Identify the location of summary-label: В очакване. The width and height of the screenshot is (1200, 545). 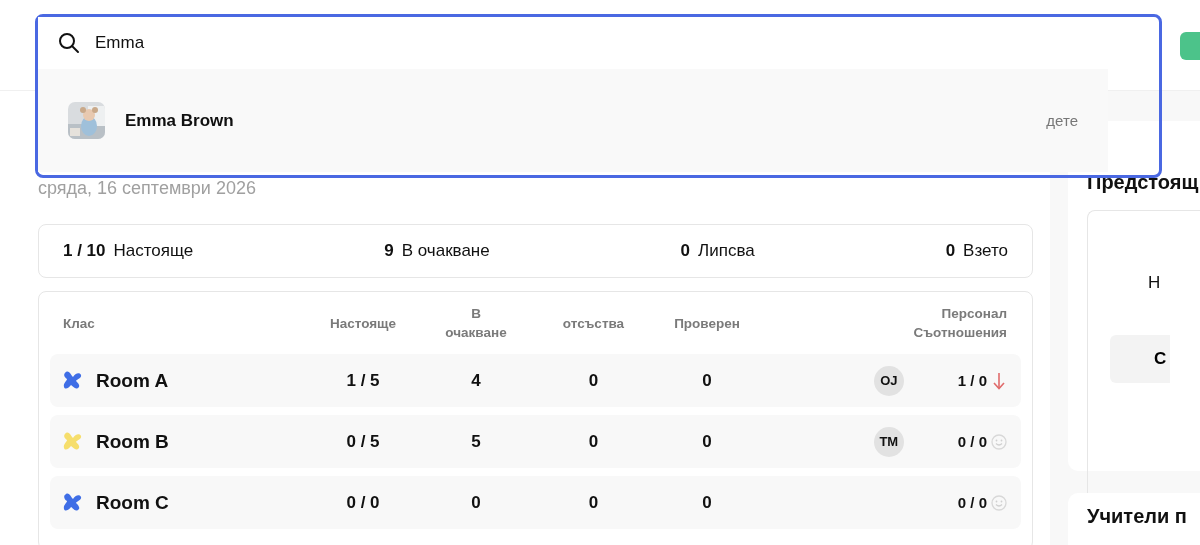
(445, 251).